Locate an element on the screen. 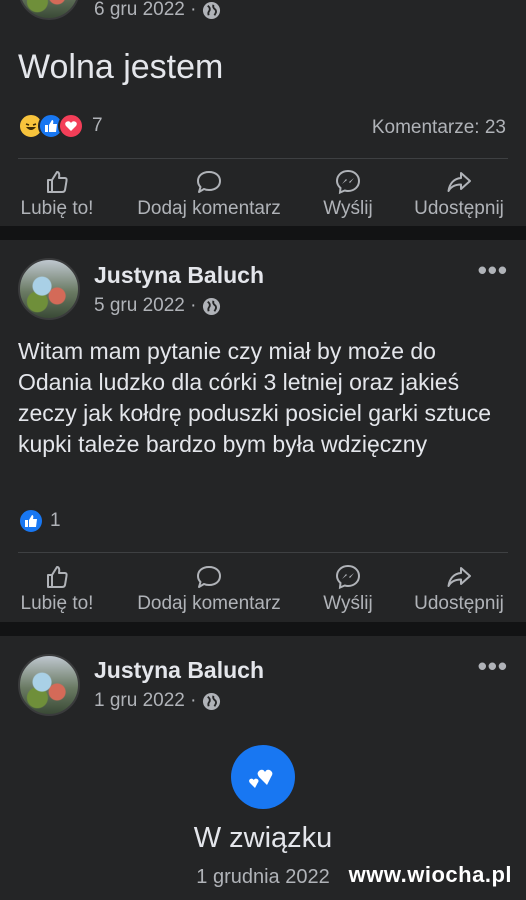 This screenshot has width=526, height=900. relationship-heart-icon is located at coordinates (263, 777).